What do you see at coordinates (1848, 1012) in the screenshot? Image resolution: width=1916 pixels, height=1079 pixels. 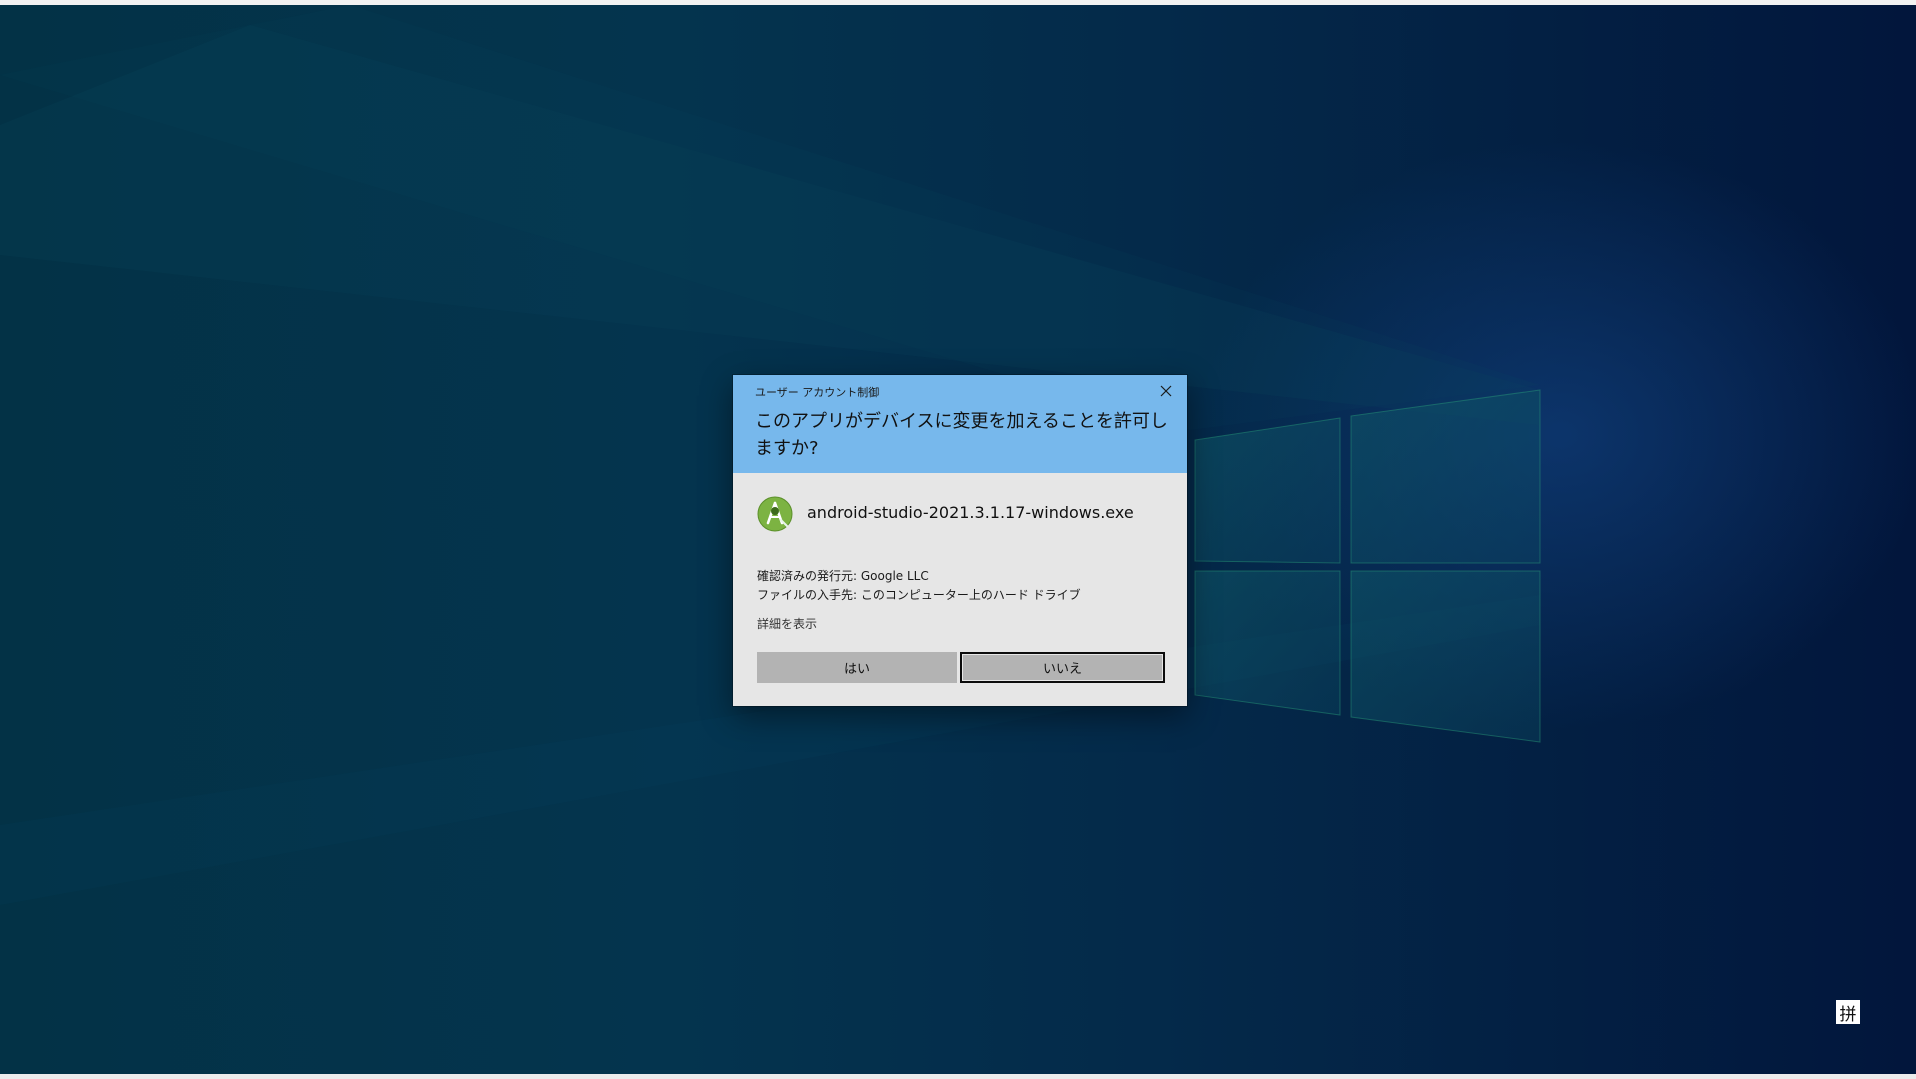 I see `ime-indicator: 拼` at bounding box center [1848, 1012].